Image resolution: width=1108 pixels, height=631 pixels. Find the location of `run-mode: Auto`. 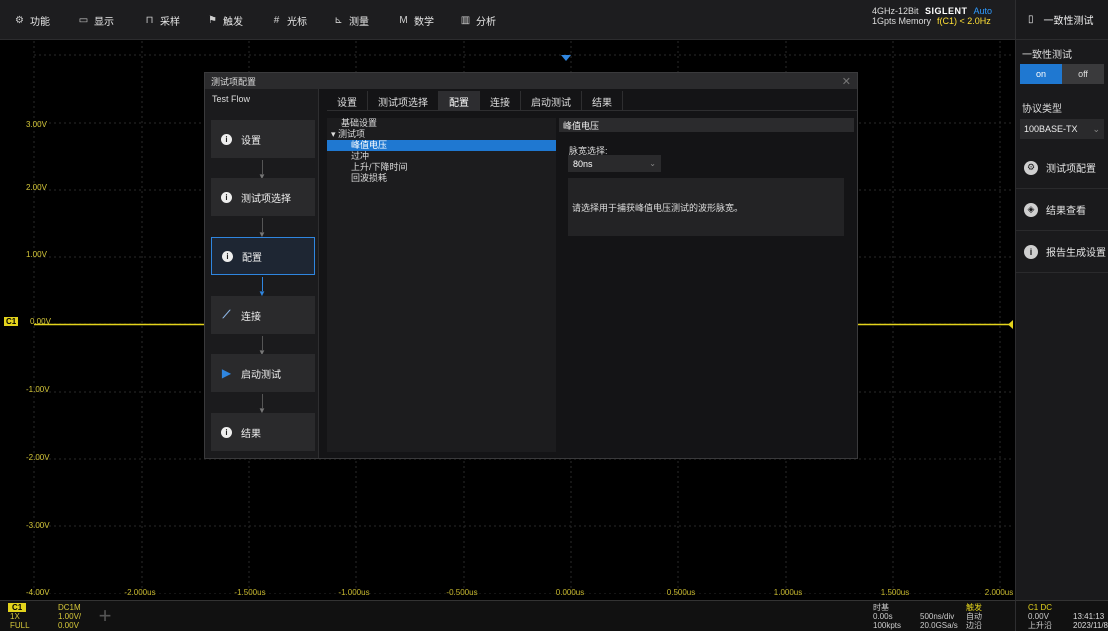

run-mode: Auto is located at coordinates (983, 11).